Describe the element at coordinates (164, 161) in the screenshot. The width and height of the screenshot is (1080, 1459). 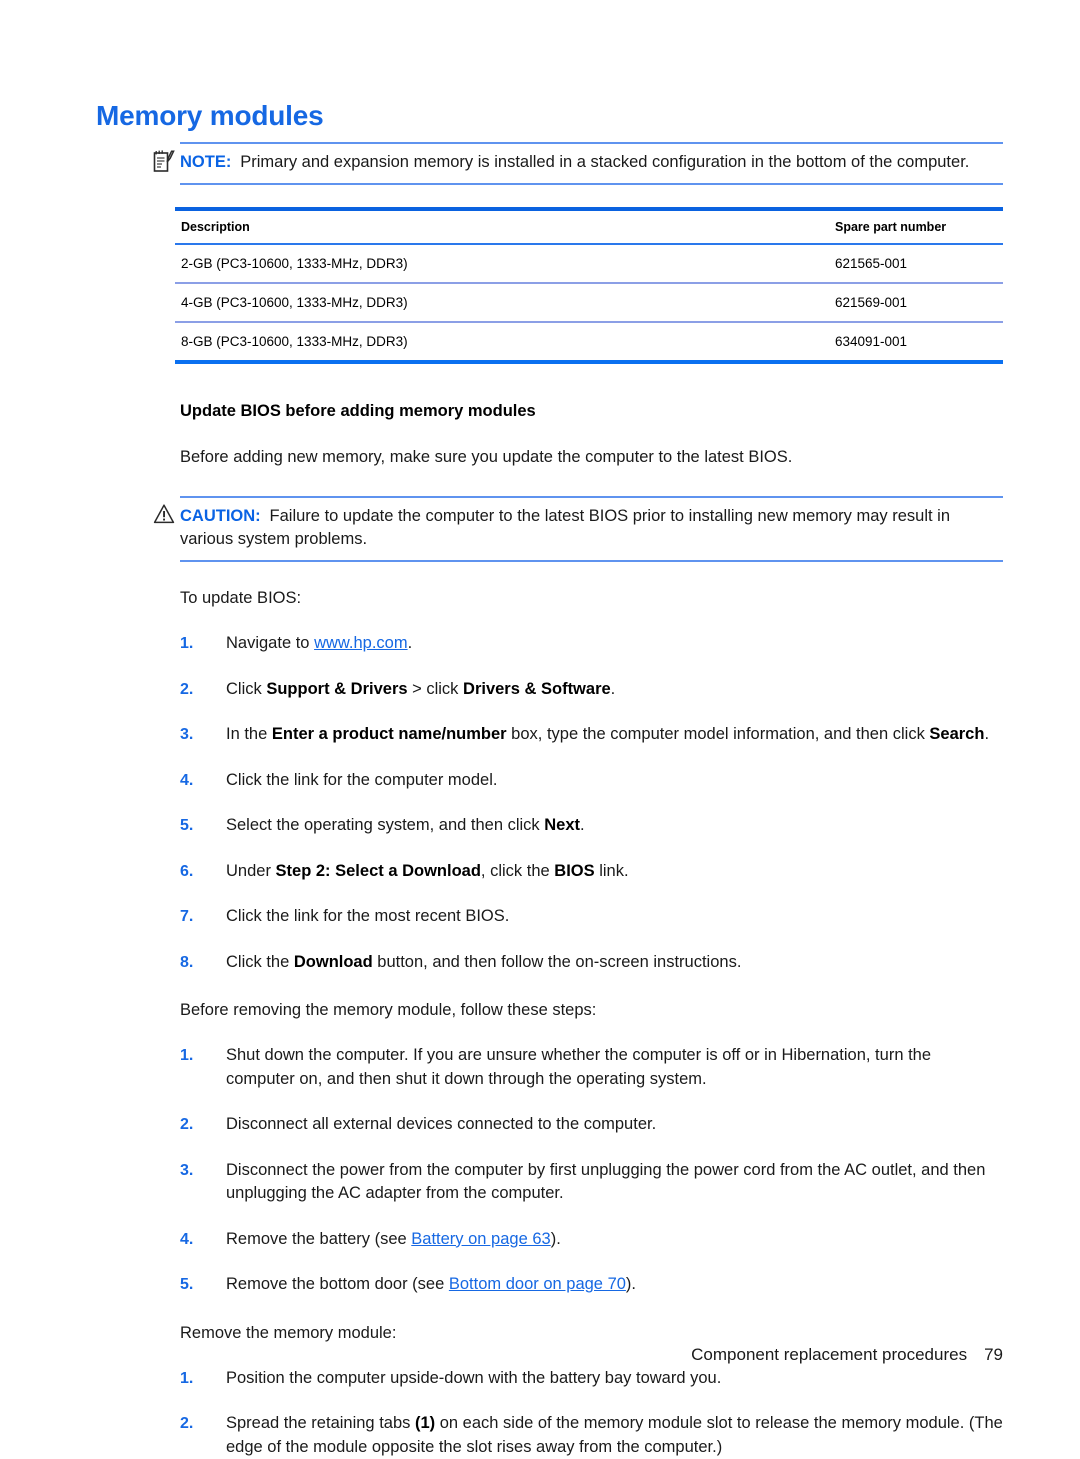
I see `note-pad-pencil-icon` at that location.